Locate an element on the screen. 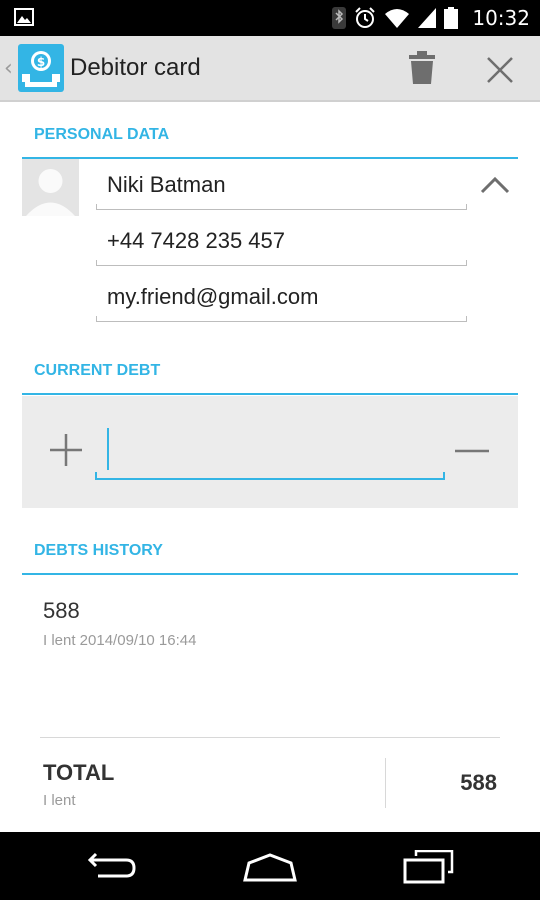  image-icon is located at coordinates (24, 17).